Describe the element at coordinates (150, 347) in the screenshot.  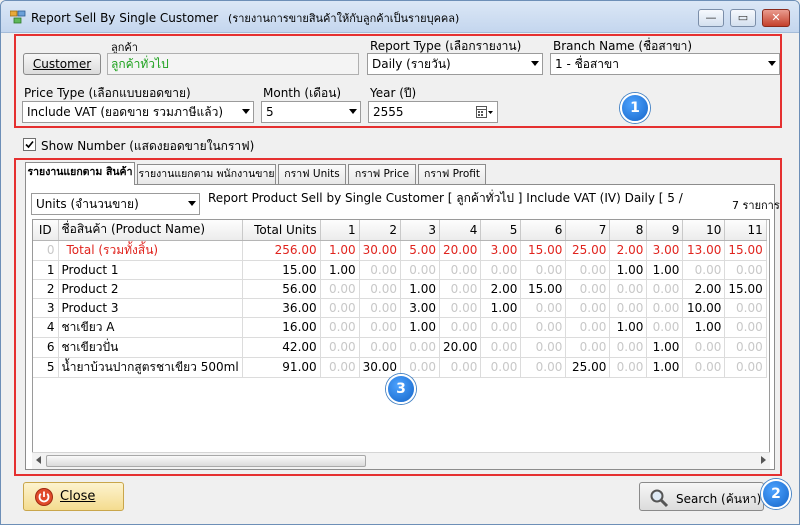
I see `cell-product-name: ชาเขียวปั่น` at that location.